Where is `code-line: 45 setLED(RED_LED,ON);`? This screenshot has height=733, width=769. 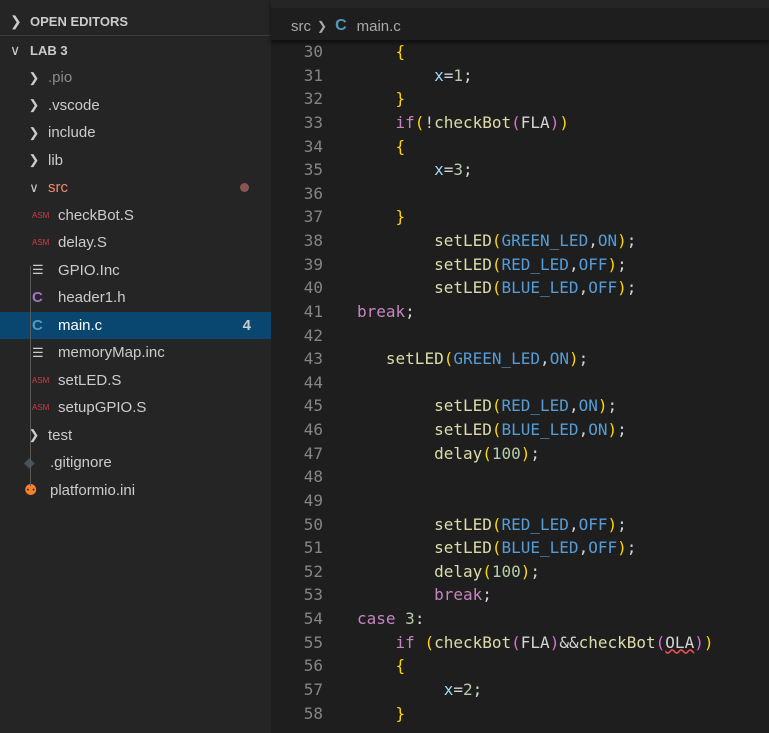 code-line: 45 setLED(RED_LED,ON); is located at coordinates (520, 406).